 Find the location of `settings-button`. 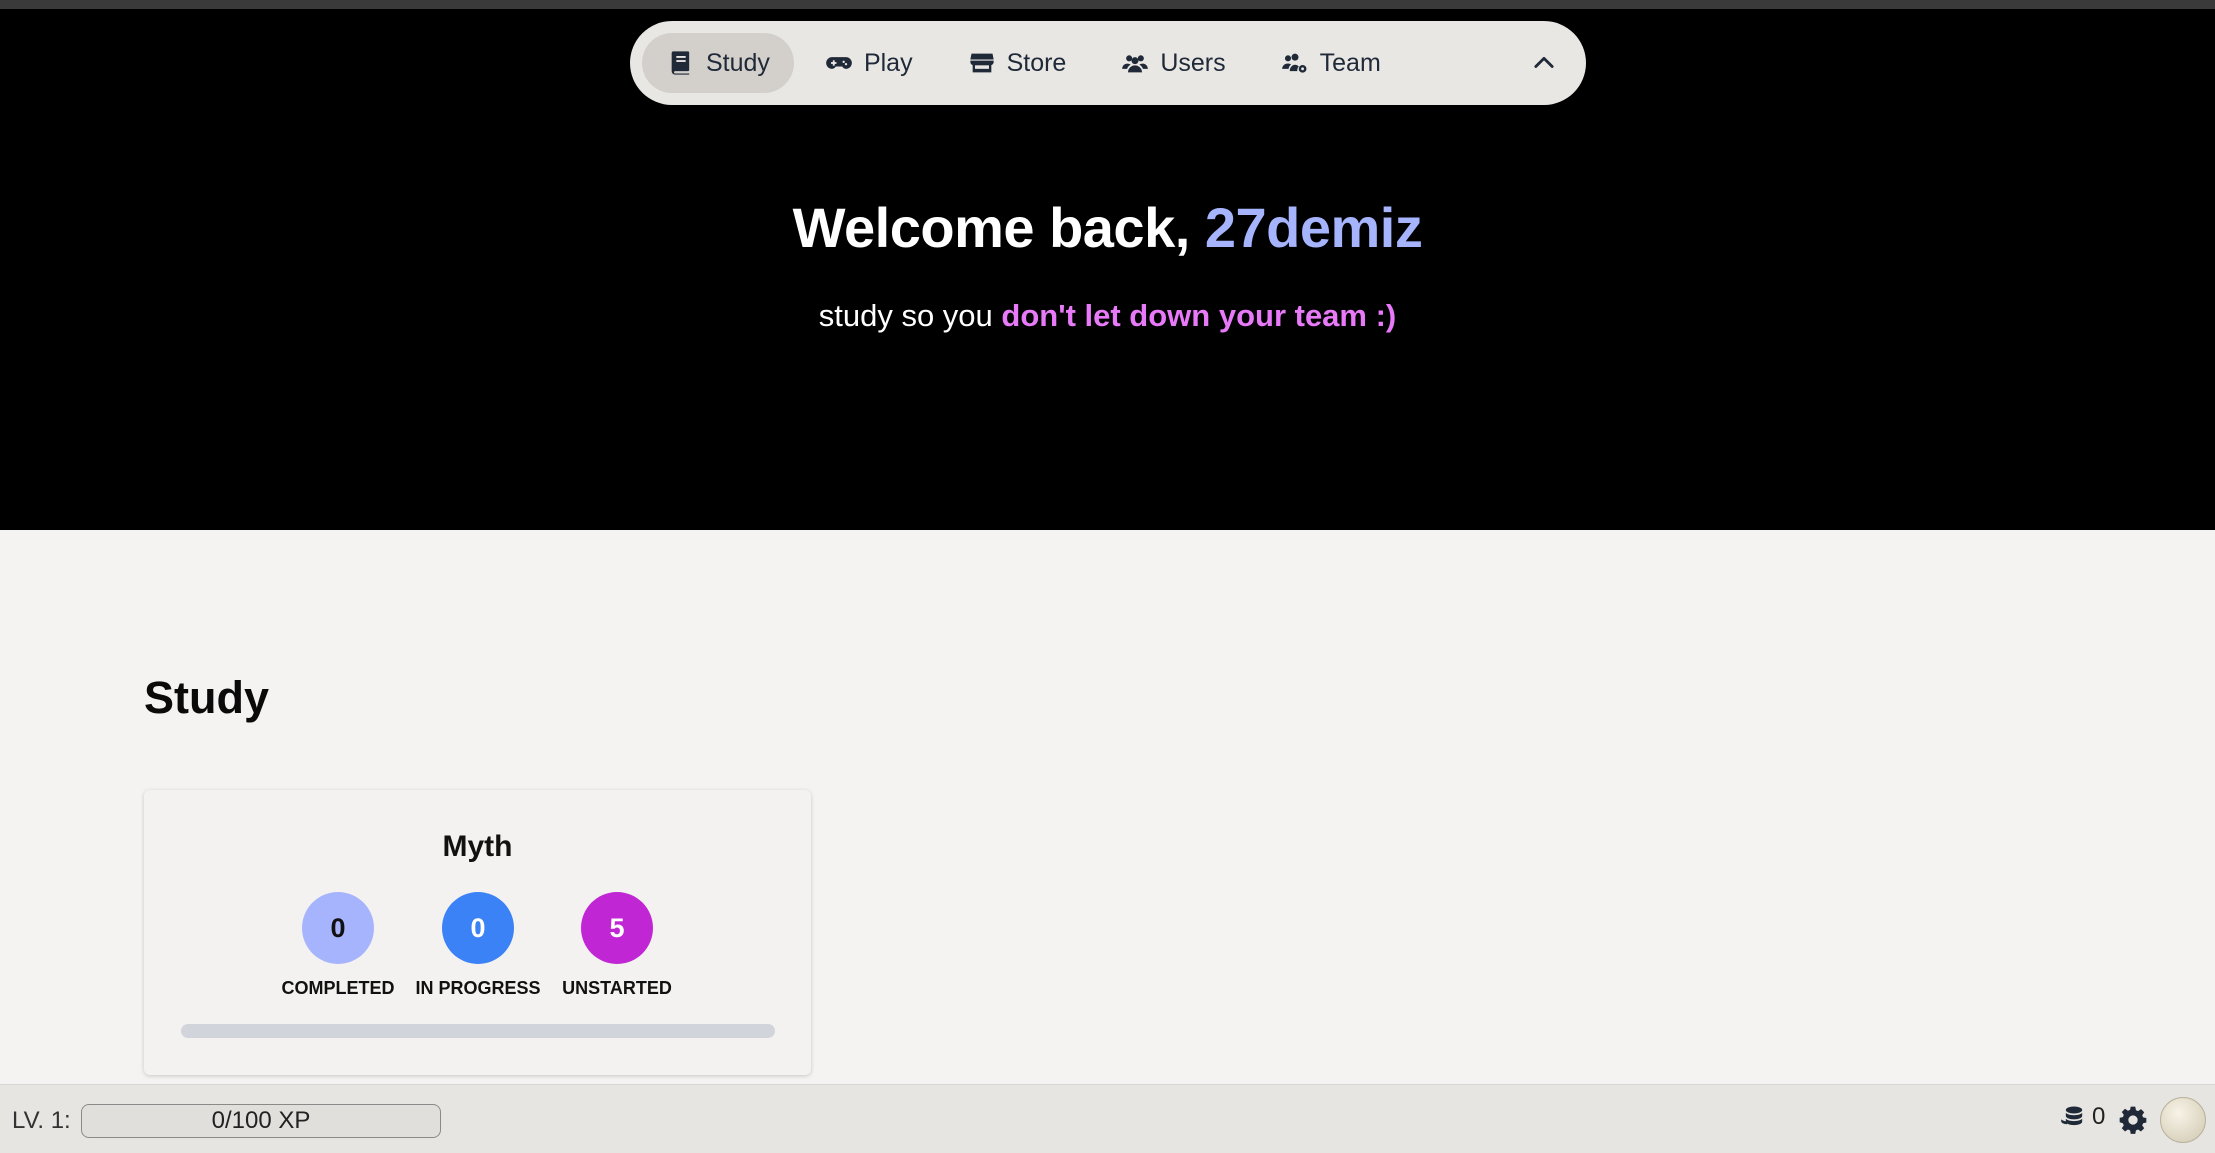

settings-button is located at coordinates (2133, 1120).